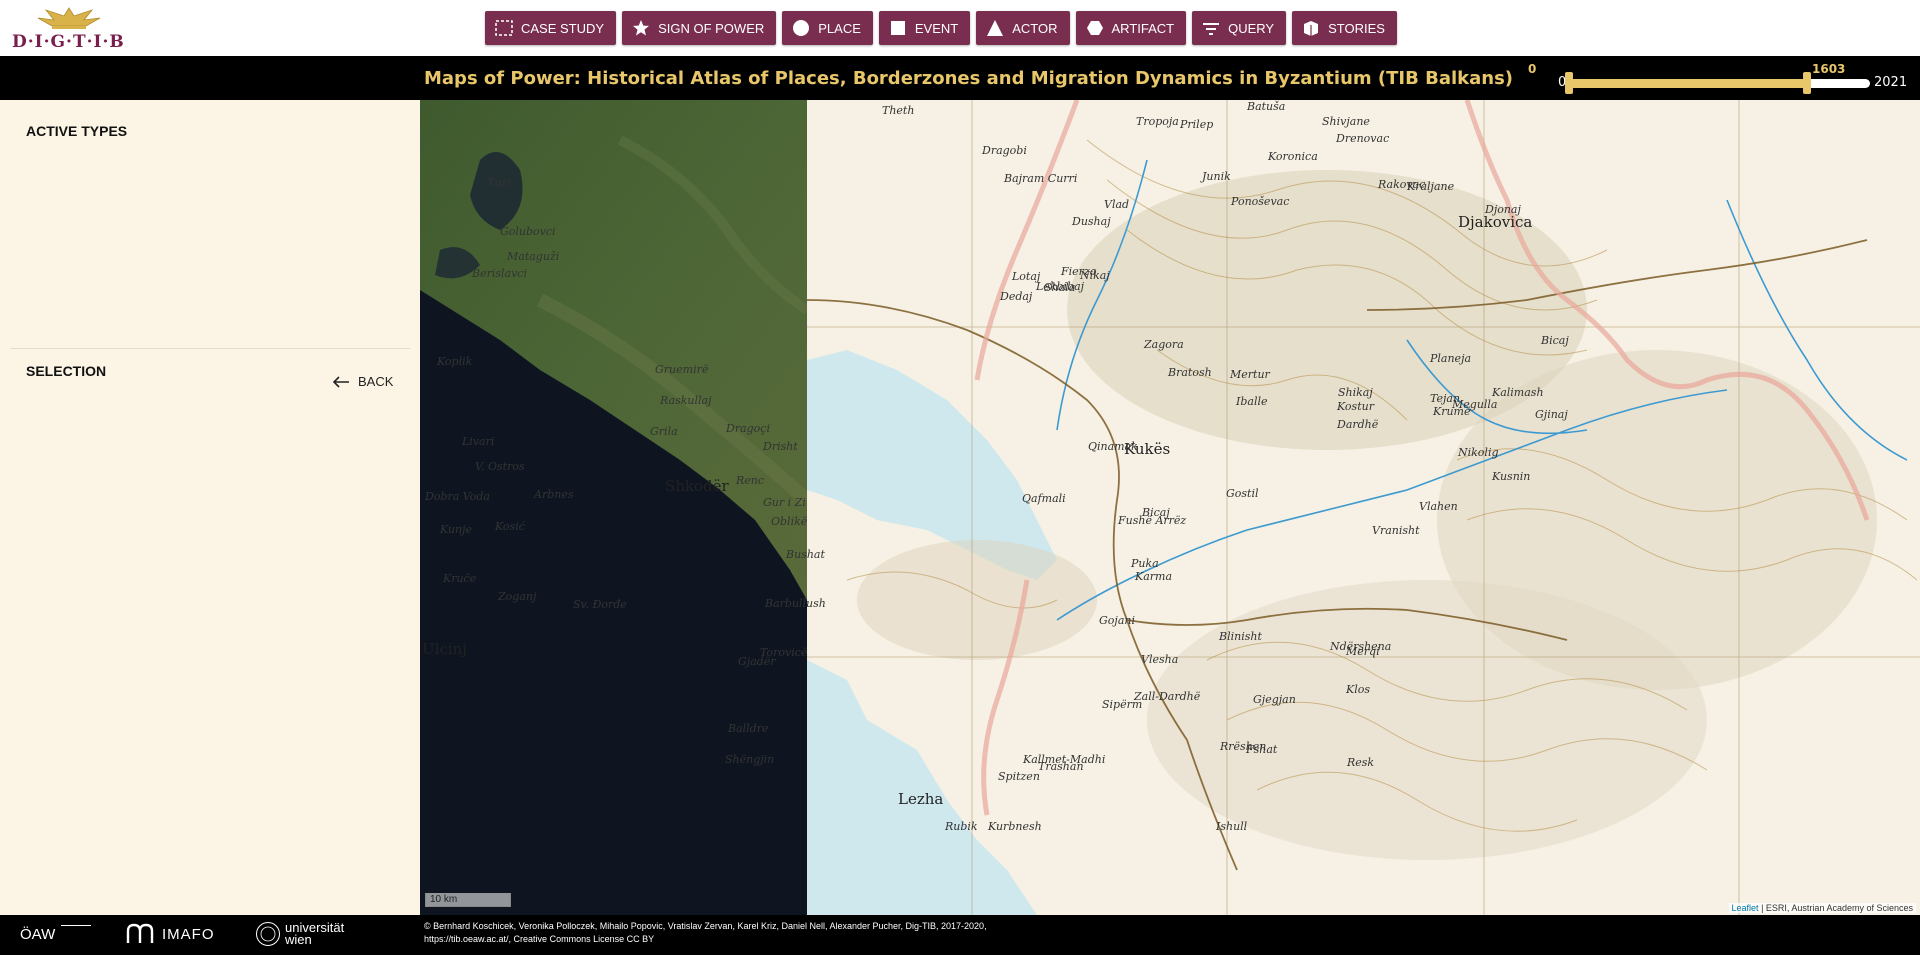 This screenshot has width=1920, height=955. Describe the element at coordinates (1745, 908) in the screenshot. I see `leaflet-link: Leaflet` at that location.